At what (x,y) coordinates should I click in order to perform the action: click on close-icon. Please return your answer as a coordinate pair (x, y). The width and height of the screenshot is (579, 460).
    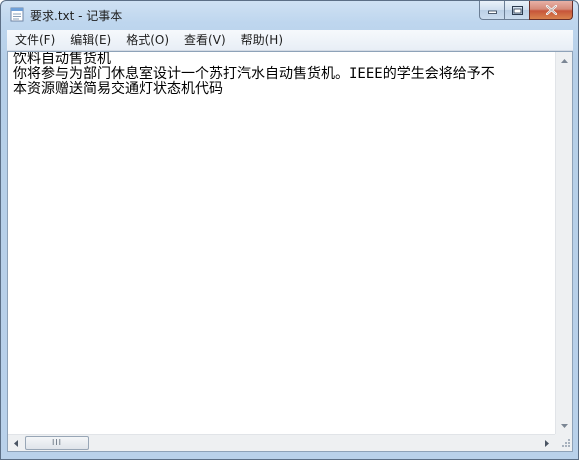
    Looking at the image, I should click on (551, 10).